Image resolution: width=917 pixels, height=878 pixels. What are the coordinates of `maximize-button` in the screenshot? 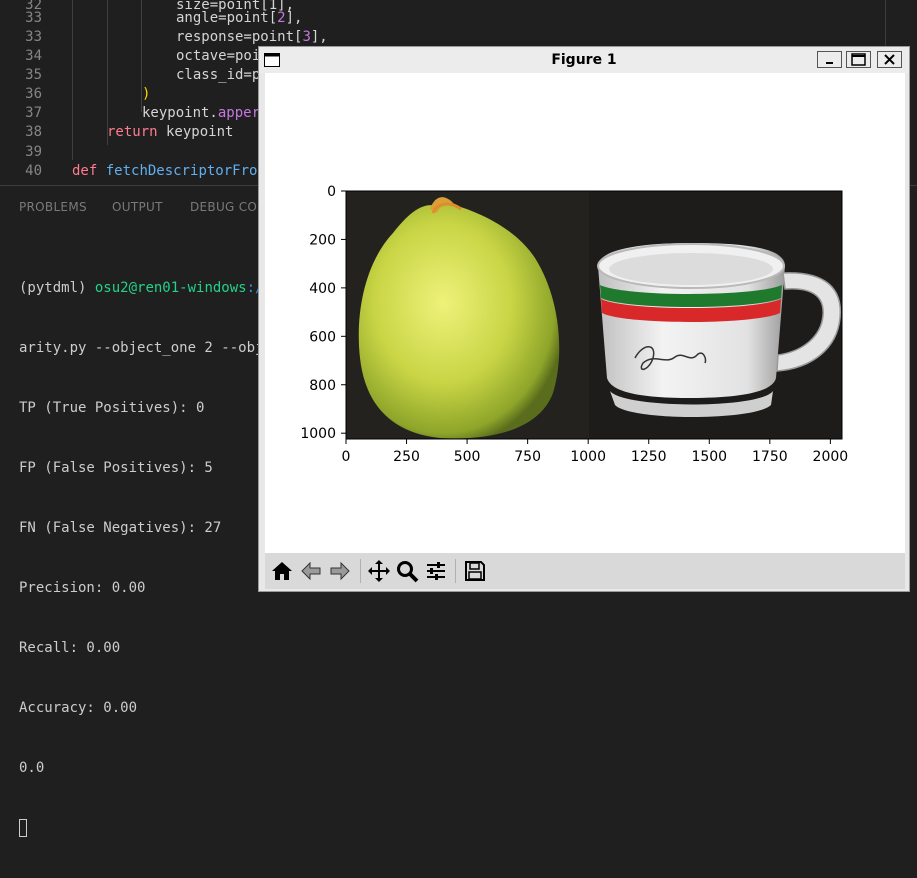 It's located at (858, 59).